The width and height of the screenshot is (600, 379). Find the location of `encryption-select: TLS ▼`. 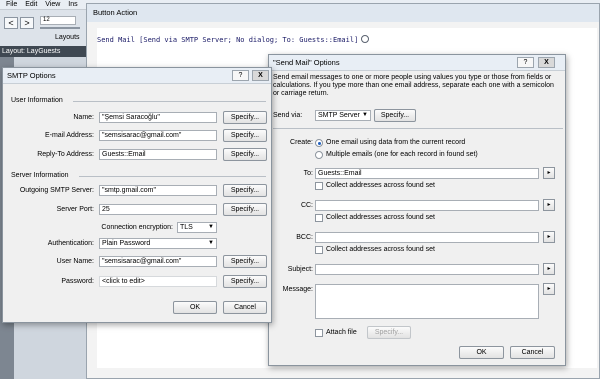

encryption-select: TLS ▼ is located at coordinates (197, 227).